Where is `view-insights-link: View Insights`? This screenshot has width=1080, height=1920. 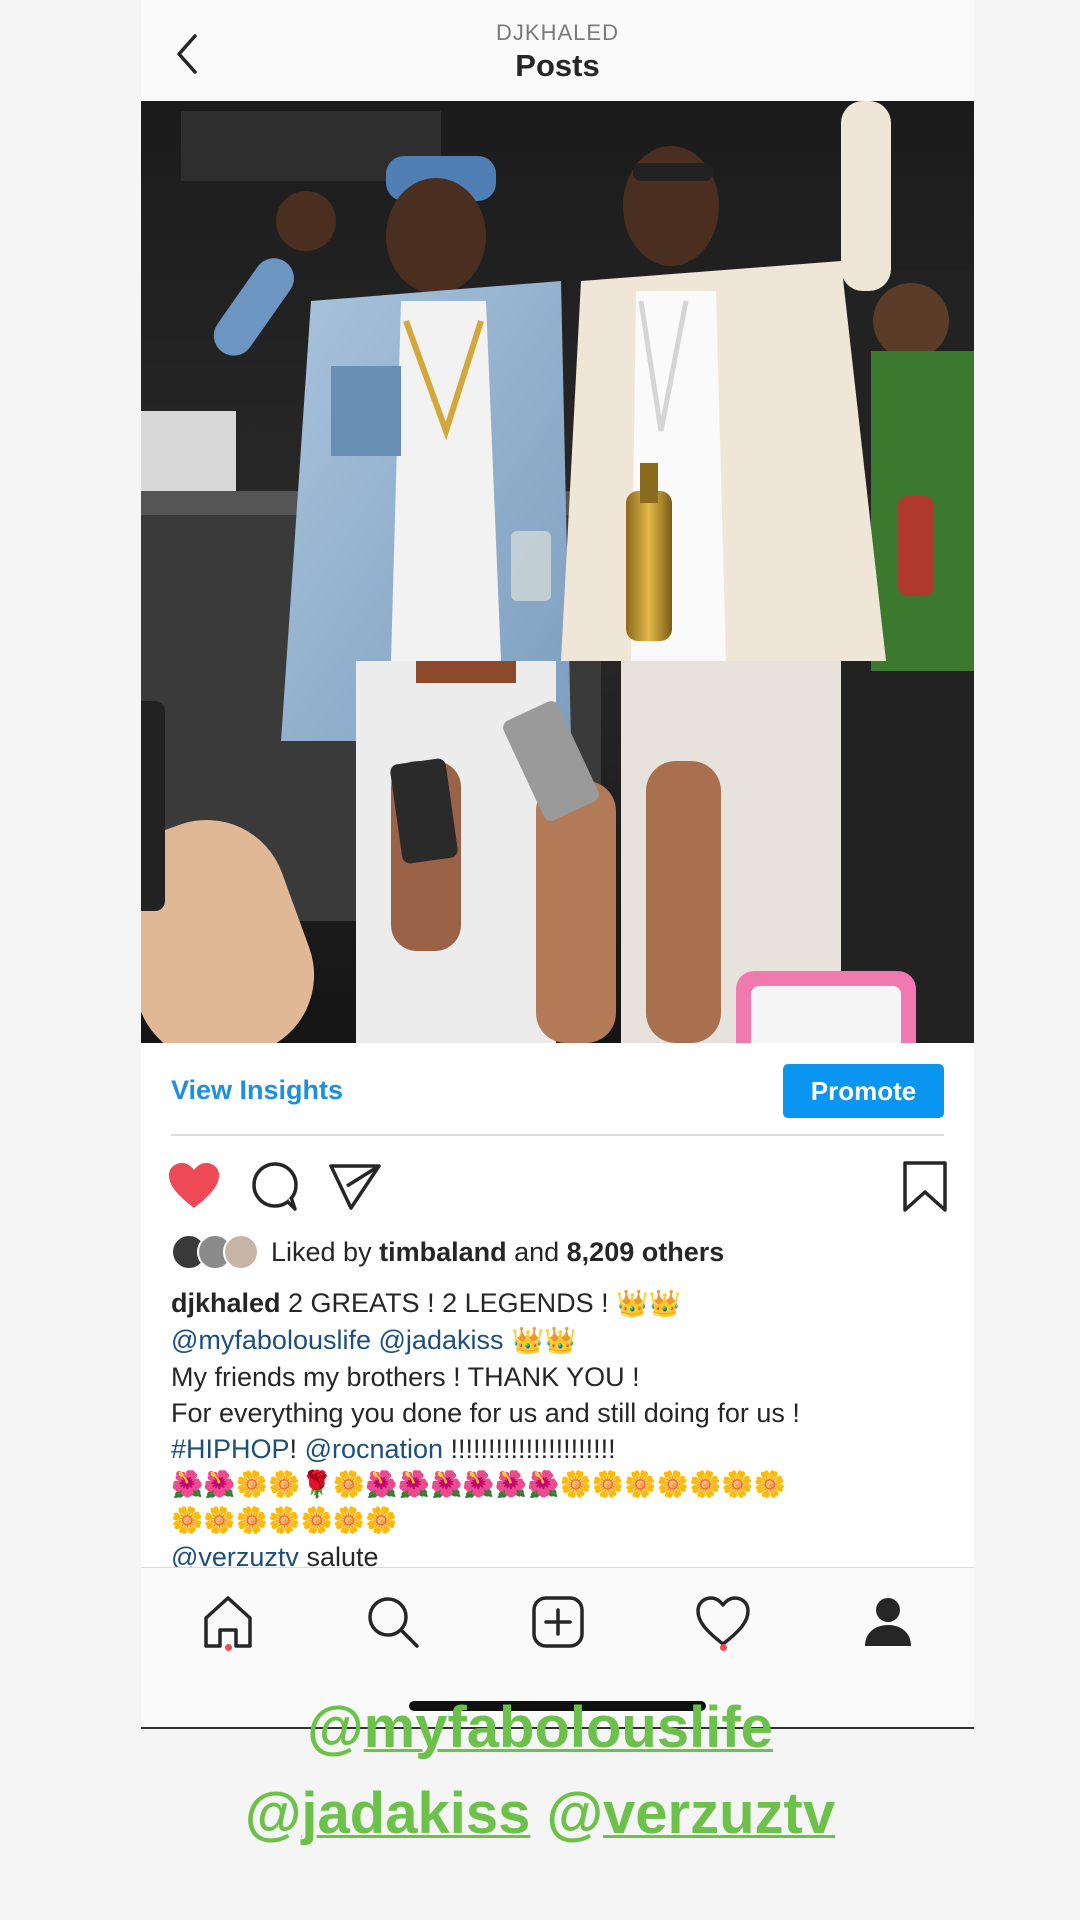
view-insights-link: View Insights is located at coordinates (257, 1090).